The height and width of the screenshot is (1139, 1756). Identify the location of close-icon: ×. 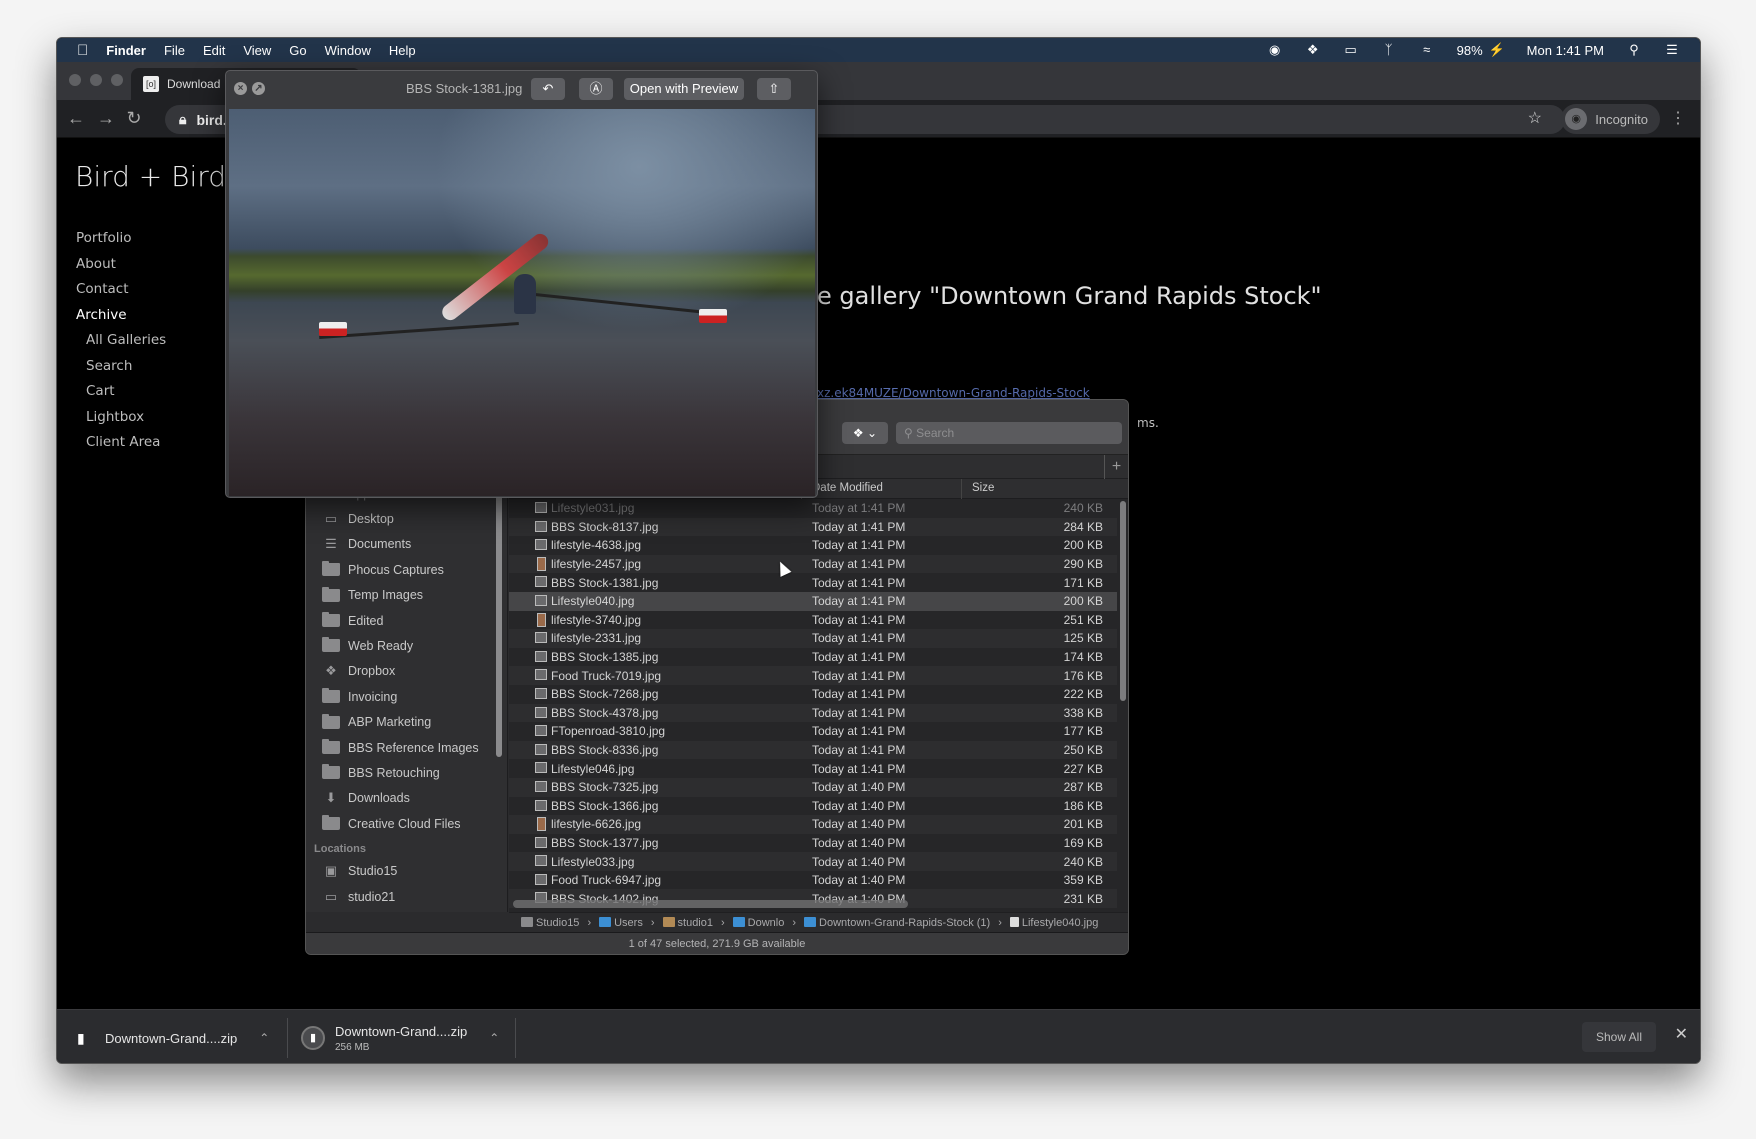
(240, 88).